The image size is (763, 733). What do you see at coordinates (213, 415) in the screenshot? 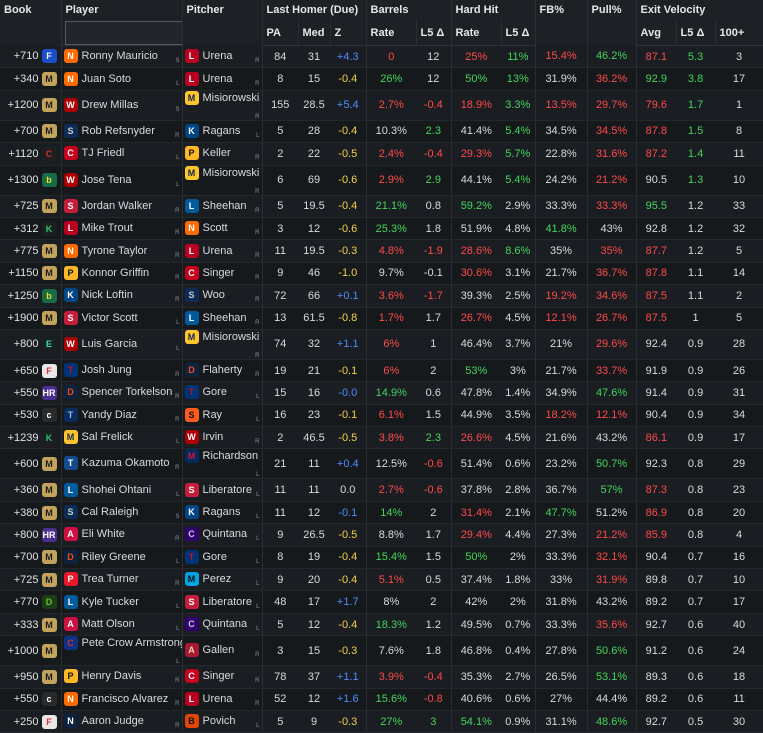
I see `pitcher-name: Ray` at bounding box center [213, 415].